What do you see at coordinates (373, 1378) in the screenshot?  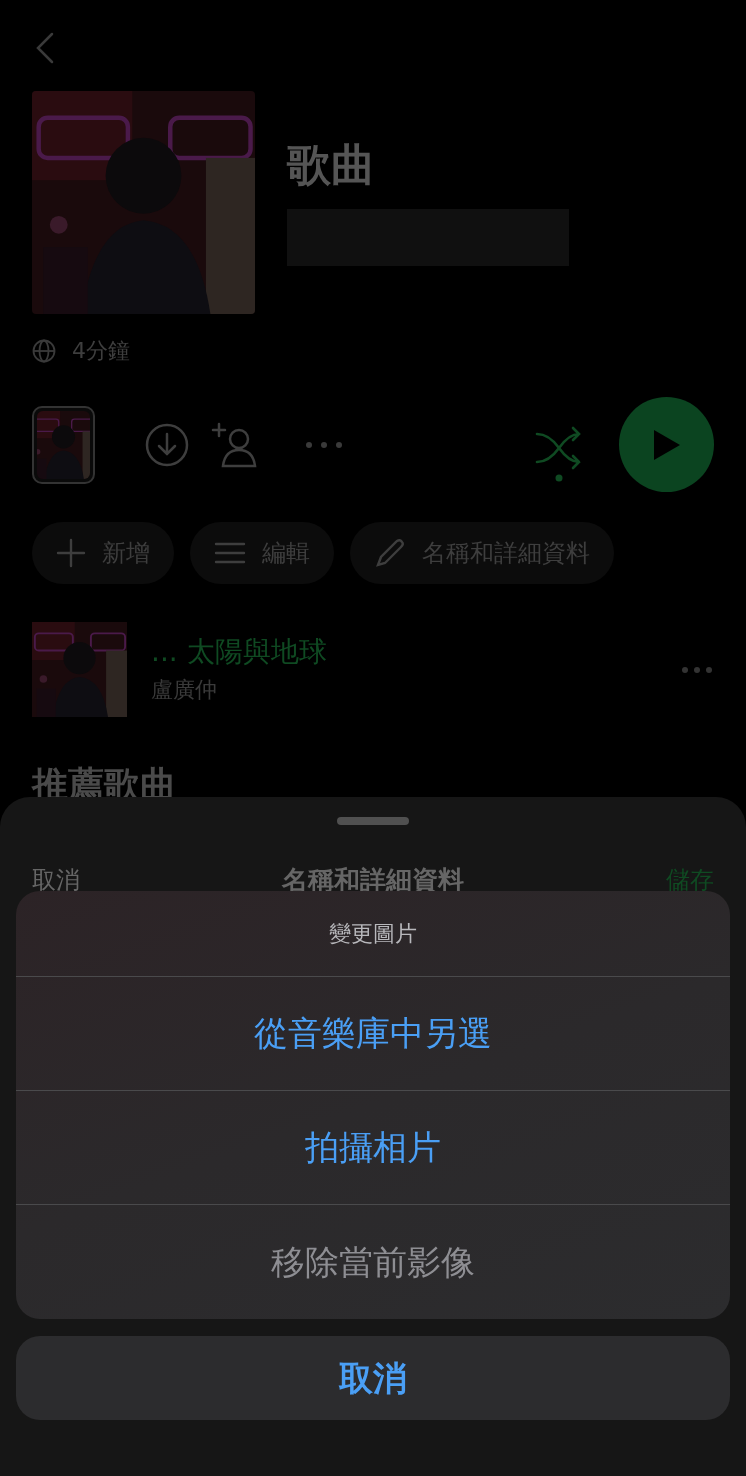 I see `cancel-button: 取消` at bounding box center [373, 1378].